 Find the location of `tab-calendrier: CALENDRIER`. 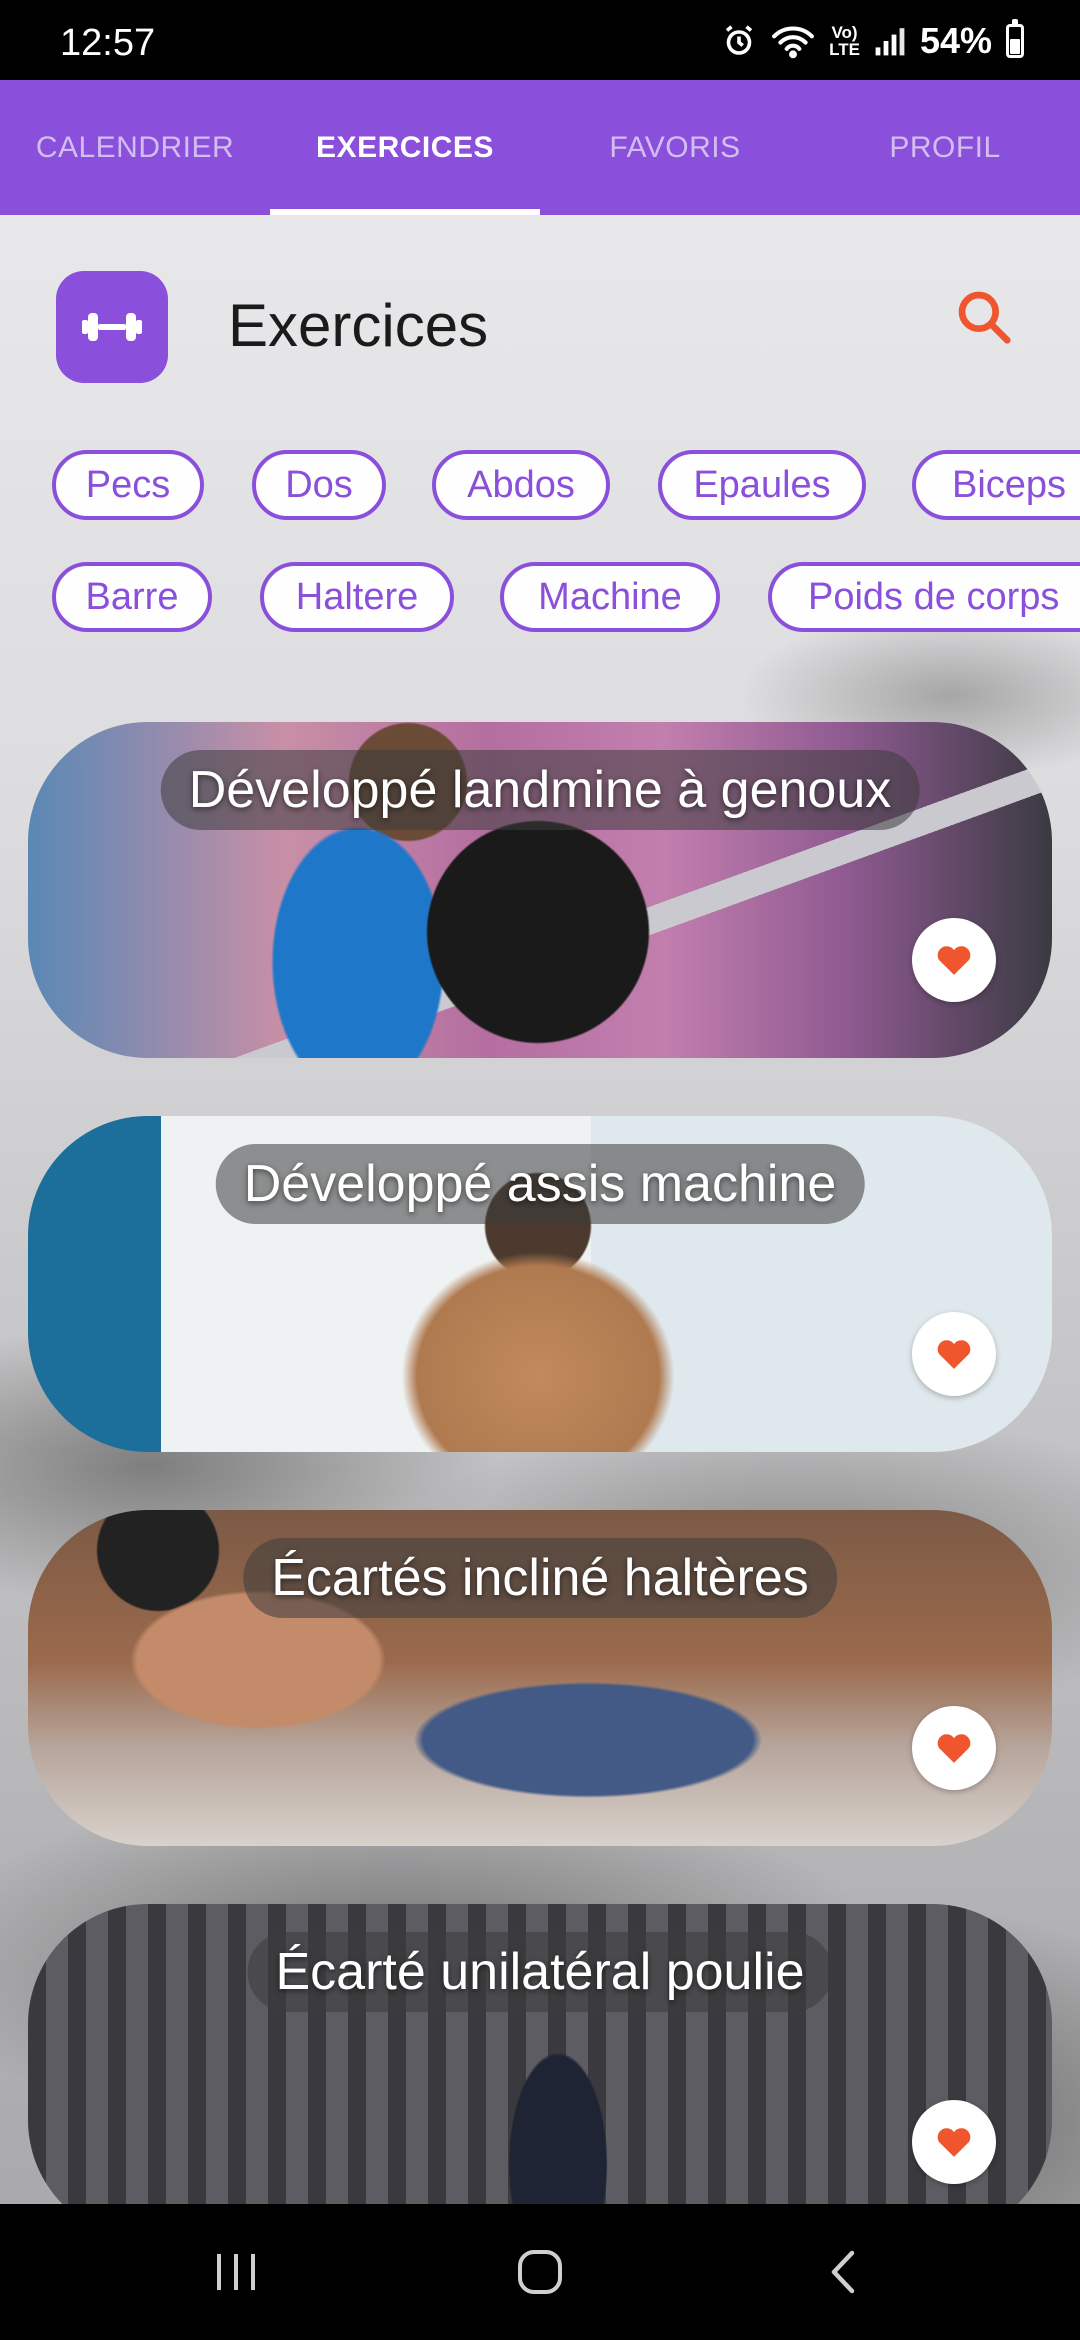

tab-calendrier: CALENDRIER is located at coordinates (135, 147).